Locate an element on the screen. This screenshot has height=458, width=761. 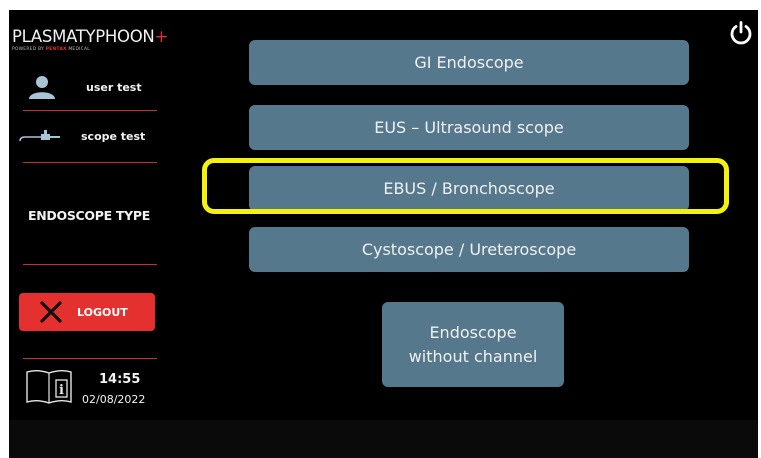
no-channel-button: Endoscope without channel is located at coordinates (473, 344).